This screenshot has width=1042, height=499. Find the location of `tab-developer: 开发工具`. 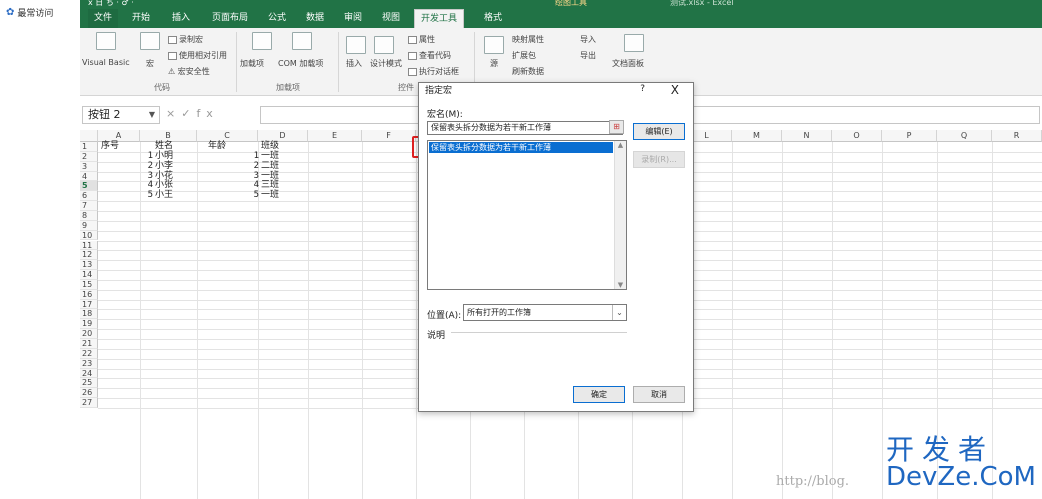

tab-developer: 开发工具 is located at coordinates (439, 18).